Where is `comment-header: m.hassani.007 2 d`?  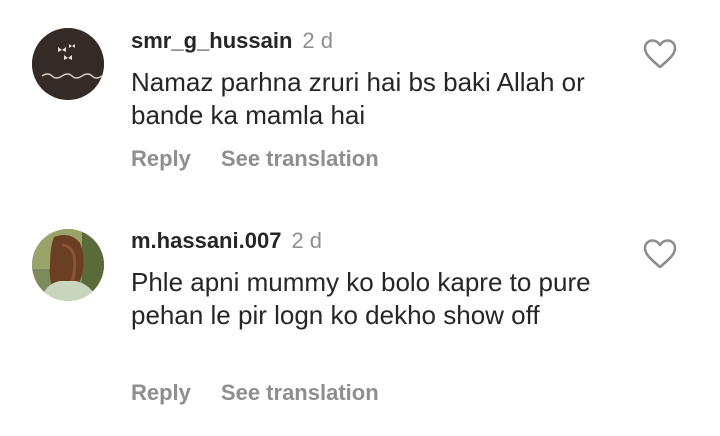
comment-header: m.hassani.007 2 d is located at coordinates (226, 241).